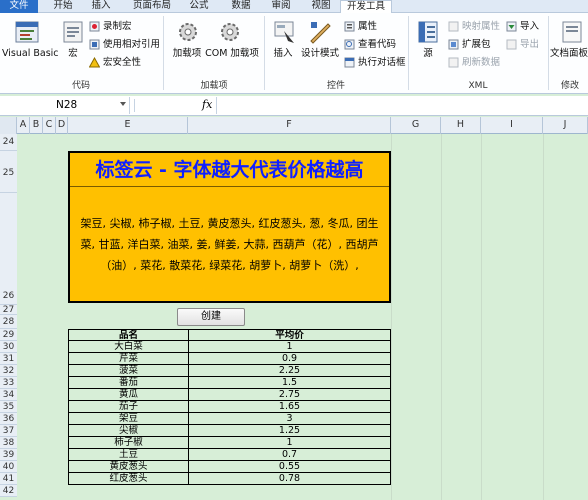  What do you see at coordinates (73, 53) in the screenshot?
I see `macro-button: 宏` at bounding box center [73, 53].